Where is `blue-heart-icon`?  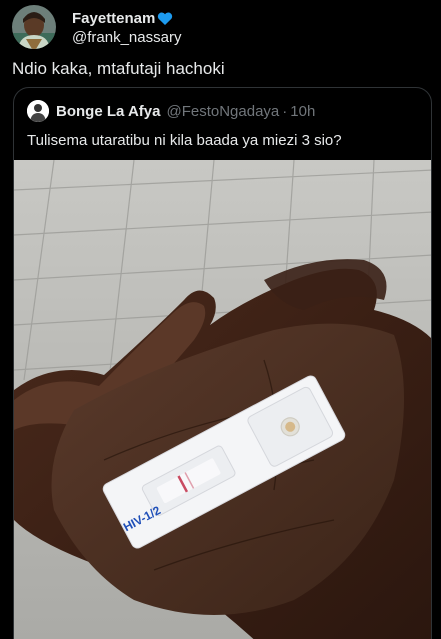 blue-heart-icon is located at coordinates (165, 19).